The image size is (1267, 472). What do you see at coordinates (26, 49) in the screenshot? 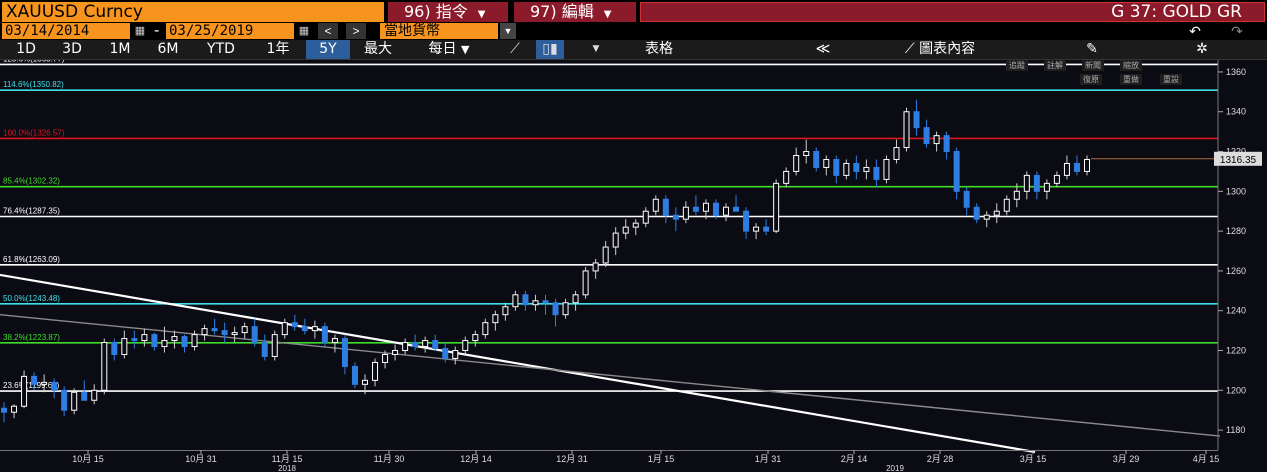
I see `period-1d-button: 1D` at bounding box center [26, 49].